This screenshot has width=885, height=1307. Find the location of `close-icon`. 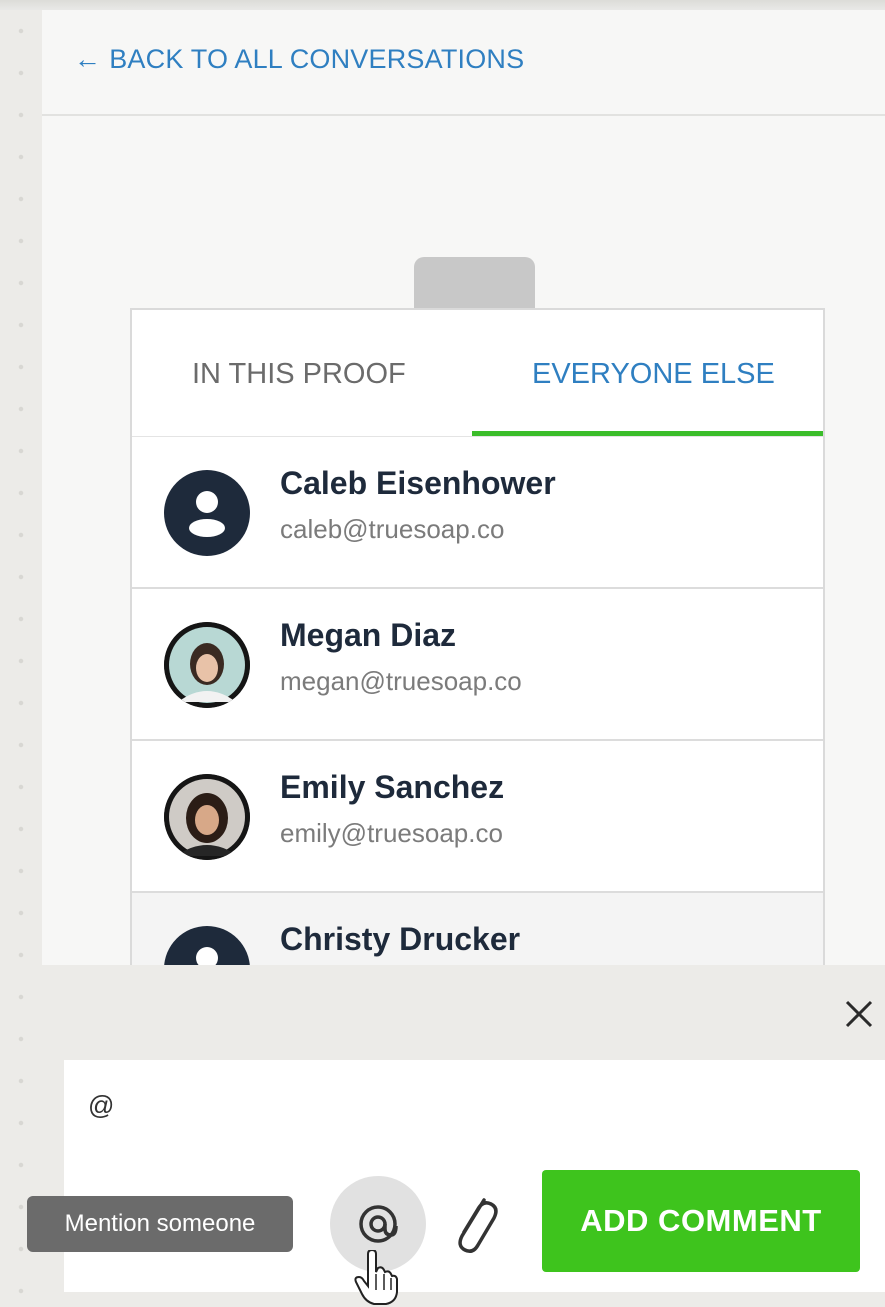

close-icon is located at coordinates (859, 1014).